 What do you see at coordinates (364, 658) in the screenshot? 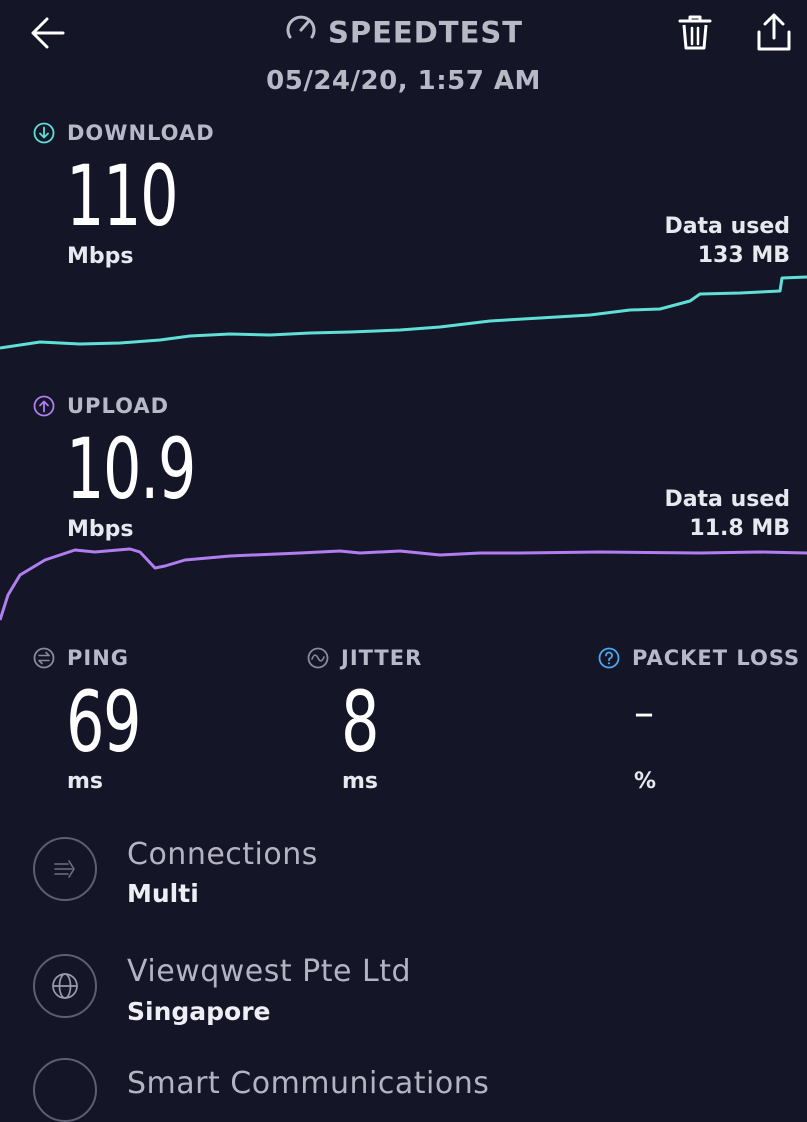
I see `jitter-label: JITTER` at bounding box center [364, 658].